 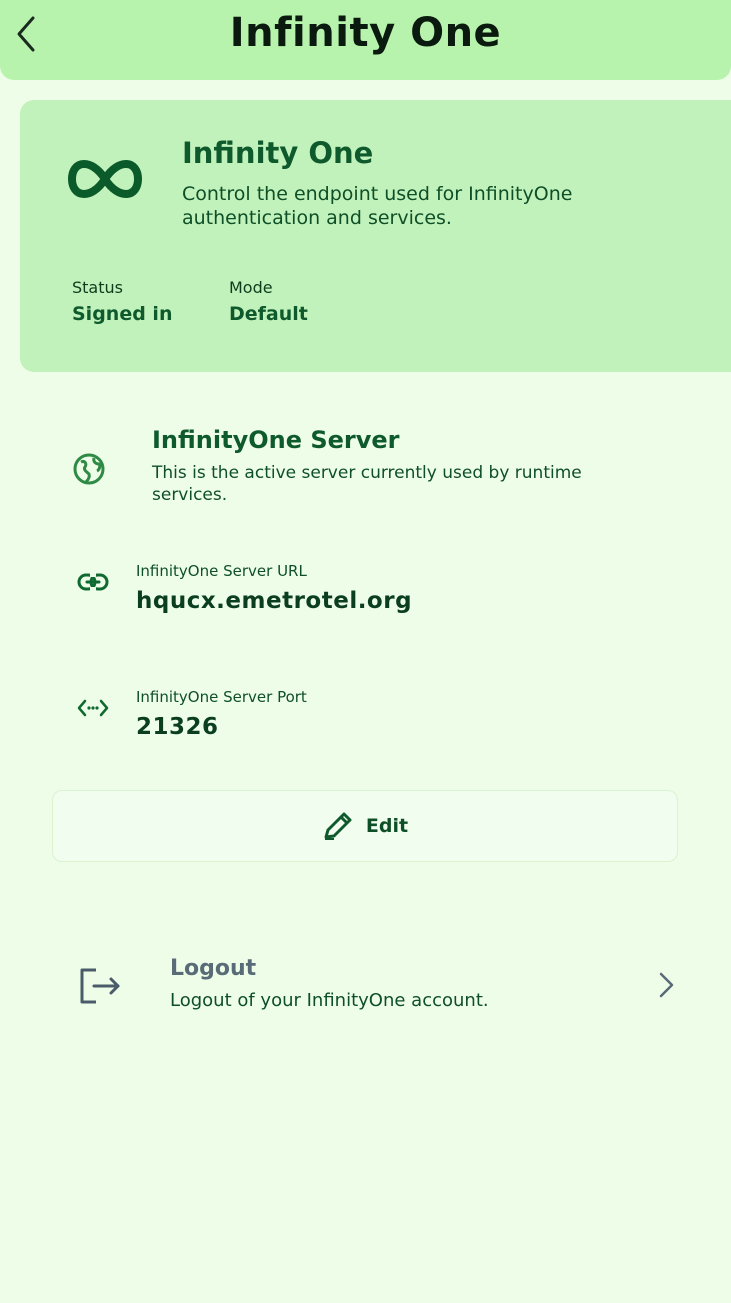 I want to click on status-stat: Status Signed in, so click(x=122, y=301).